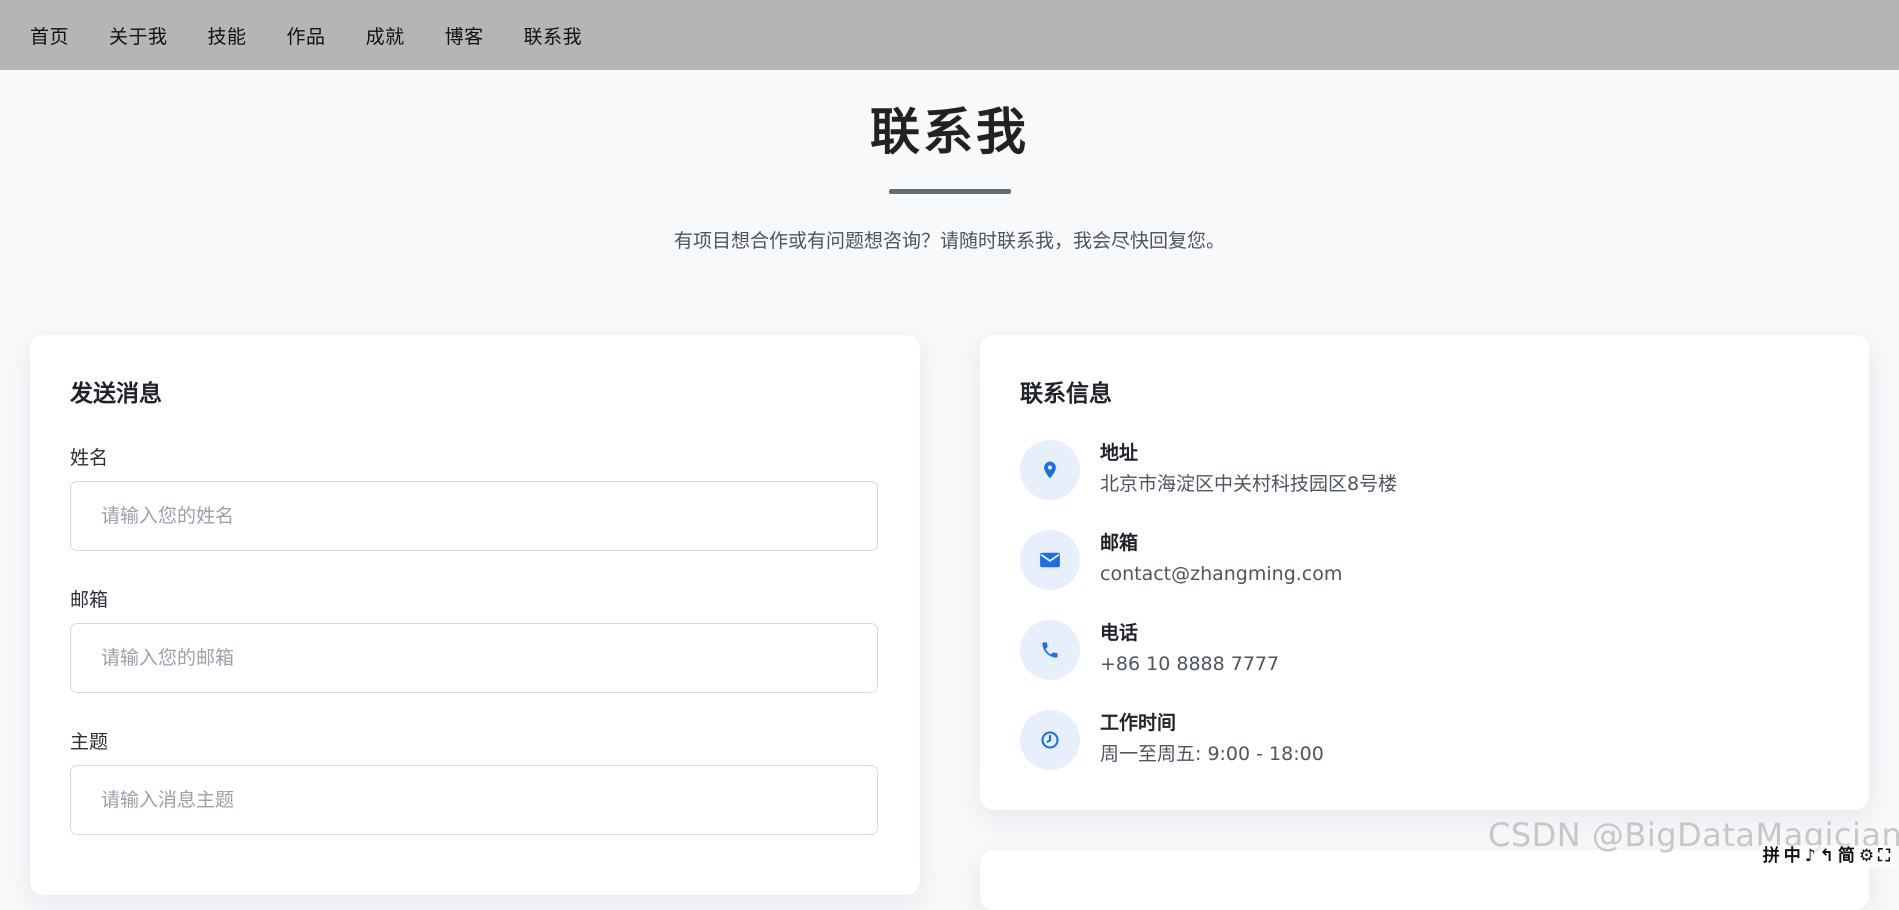 Image resolution: width=1899 pixels, height=910 pixels. I want to click on hours-value: 周一至周五: 9:00 - 18:00, so click(1212, 754).